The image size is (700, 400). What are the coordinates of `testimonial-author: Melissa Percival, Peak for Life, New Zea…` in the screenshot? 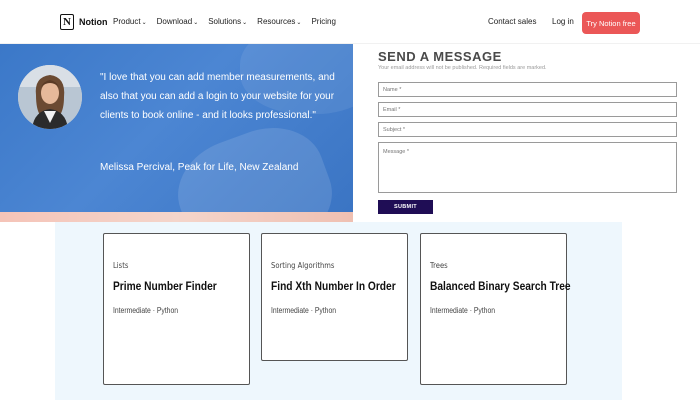 It's located at (199, 167).